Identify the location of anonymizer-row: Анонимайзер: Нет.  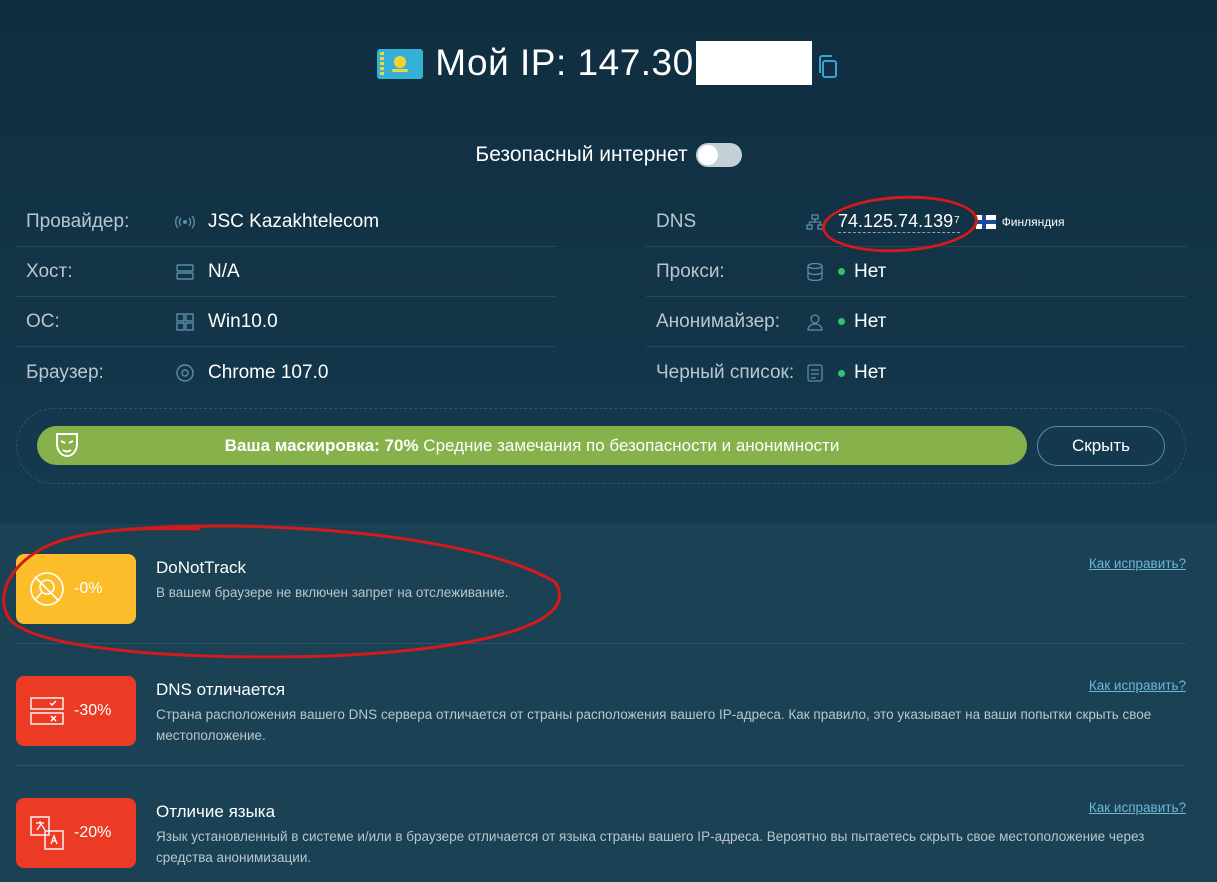
(916, 322).